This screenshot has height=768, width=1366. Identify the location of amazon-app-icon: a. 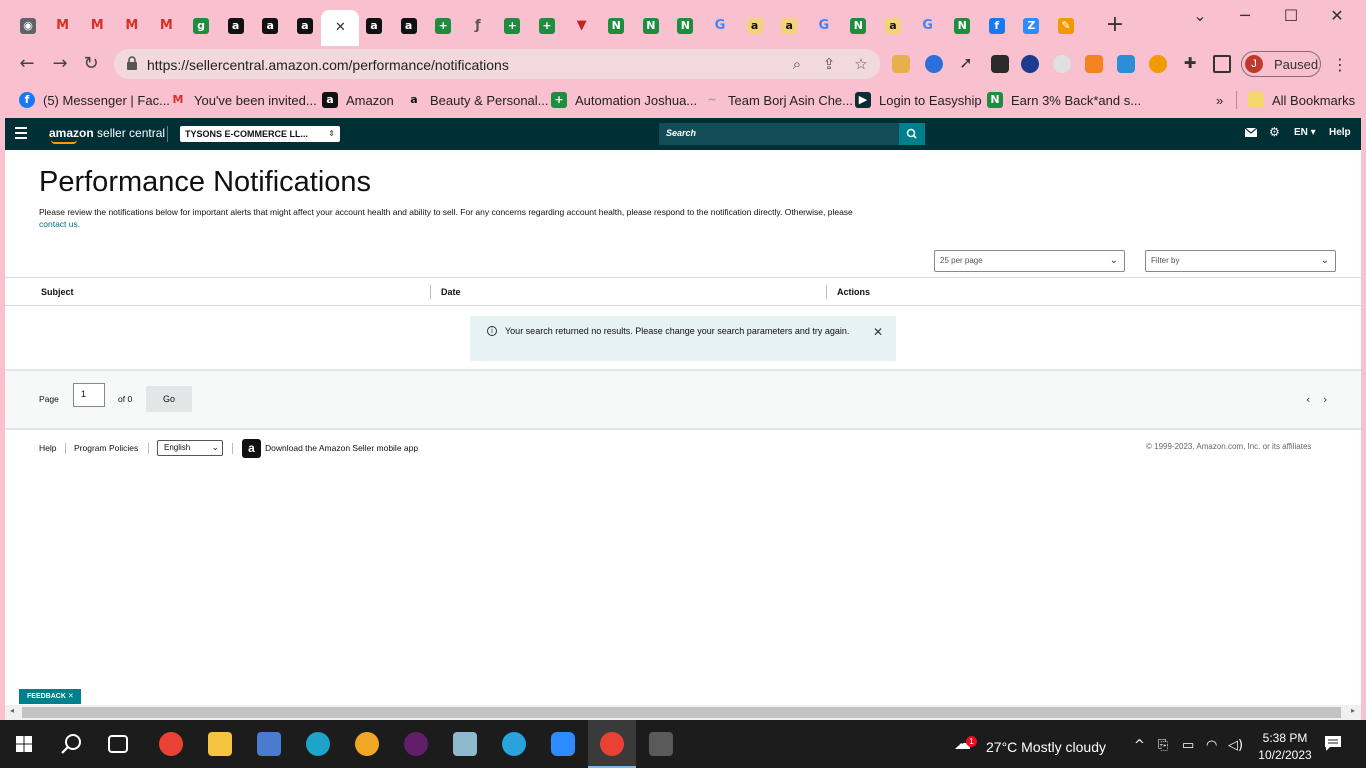
(251, 448).